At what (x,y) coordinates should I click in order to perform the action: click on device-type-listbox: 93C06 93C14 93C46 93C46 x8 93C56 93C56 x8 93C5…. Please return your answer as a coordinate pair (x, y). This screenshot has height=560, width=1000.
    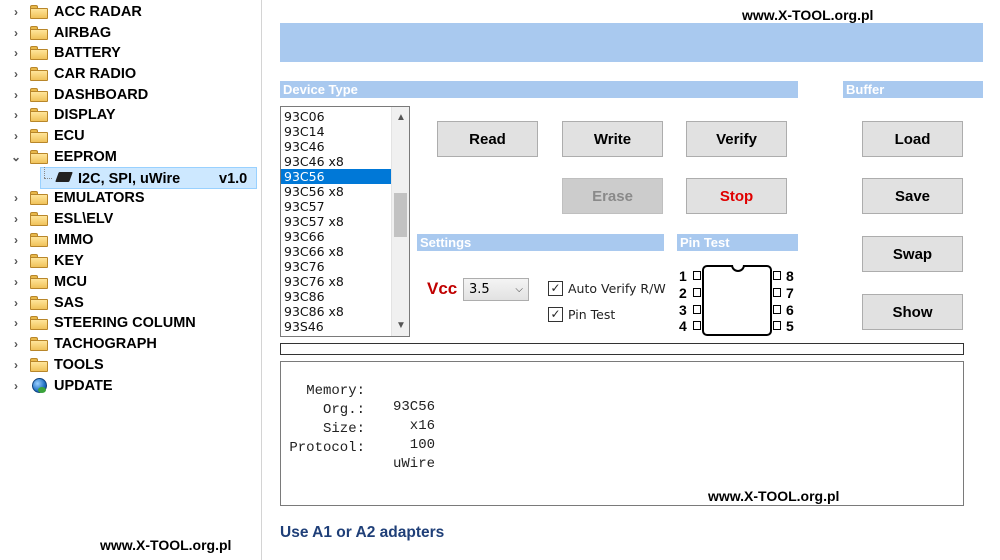
    Looking at the image, I should click on (345, 221).